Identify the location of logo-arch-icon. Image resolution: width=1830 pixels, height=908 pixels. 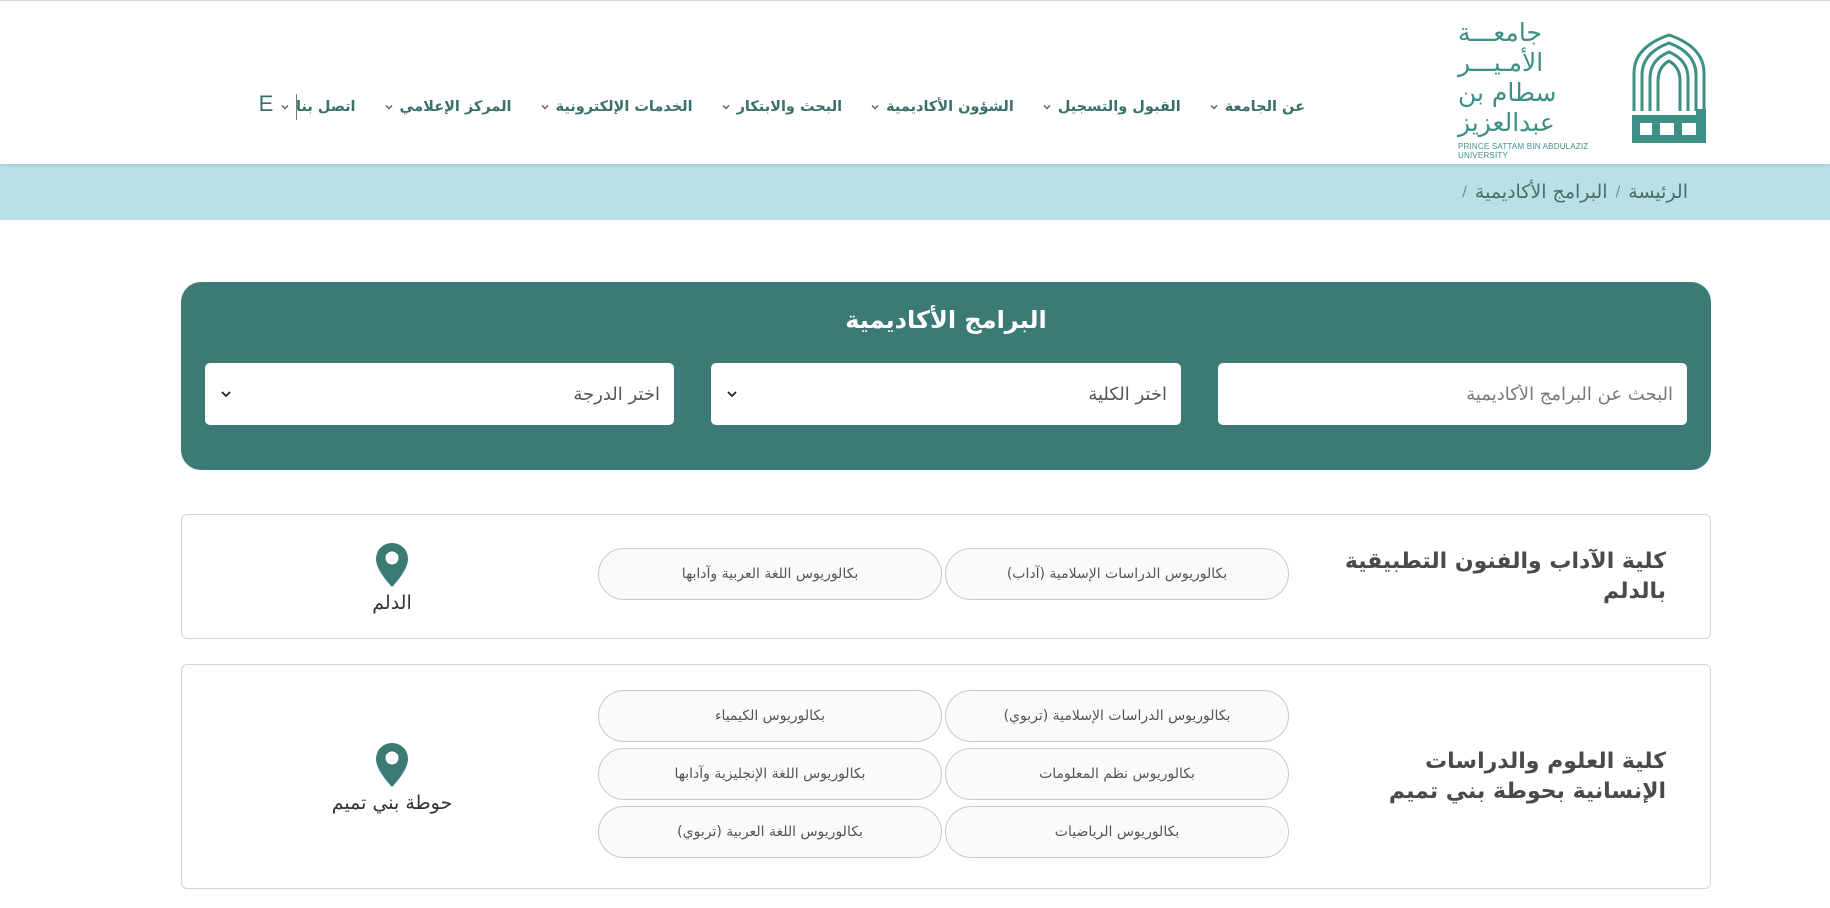
(1669, 88).